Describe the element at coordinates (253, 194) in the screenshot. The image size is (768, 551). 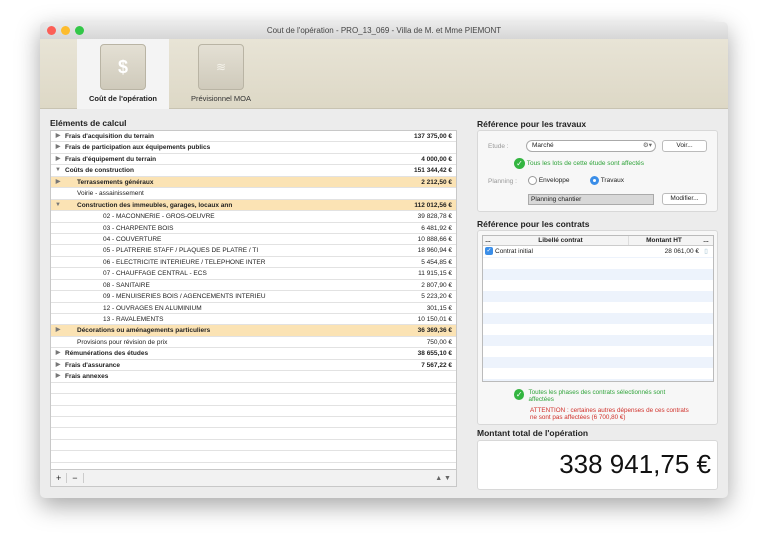
I see `tree-row: Voirie - assainissement` at that location.